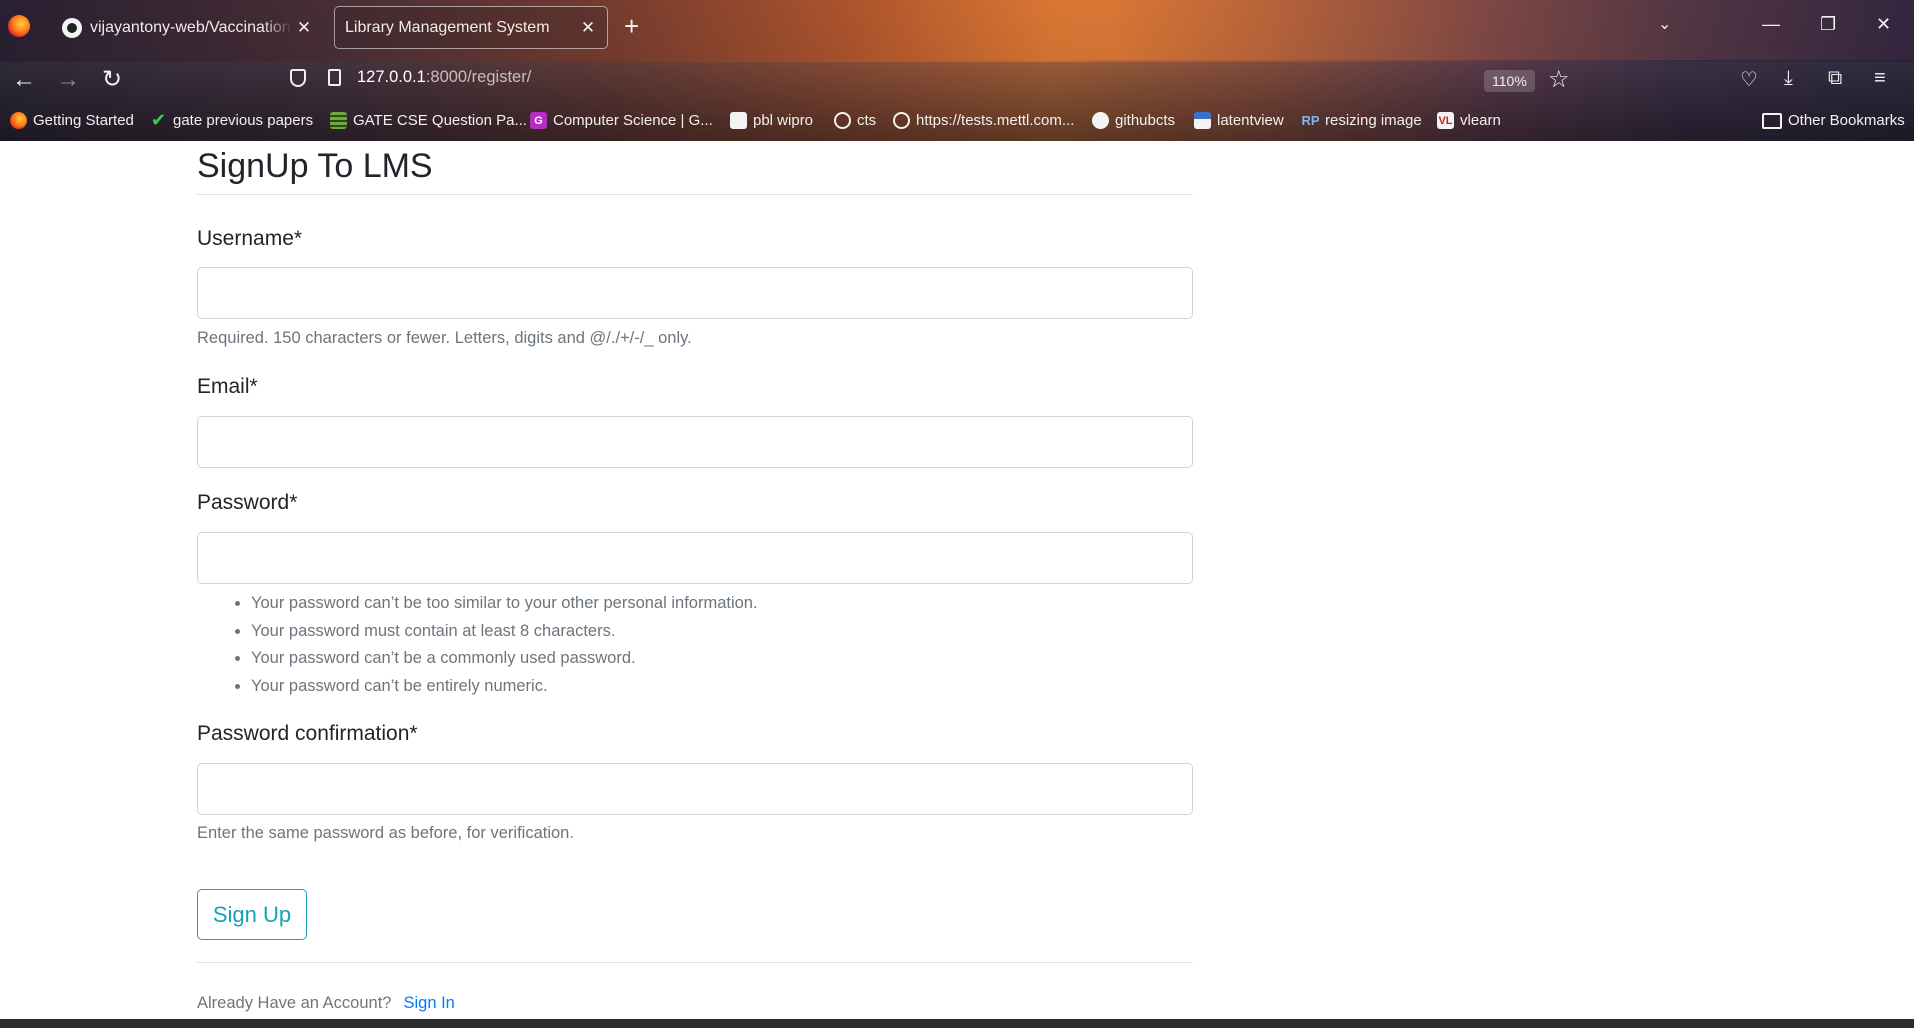  What do you see at coordinates (1828, 24) in the screenshot?
I see `restore-icon: ❐` at bounding box center [1828, 24].